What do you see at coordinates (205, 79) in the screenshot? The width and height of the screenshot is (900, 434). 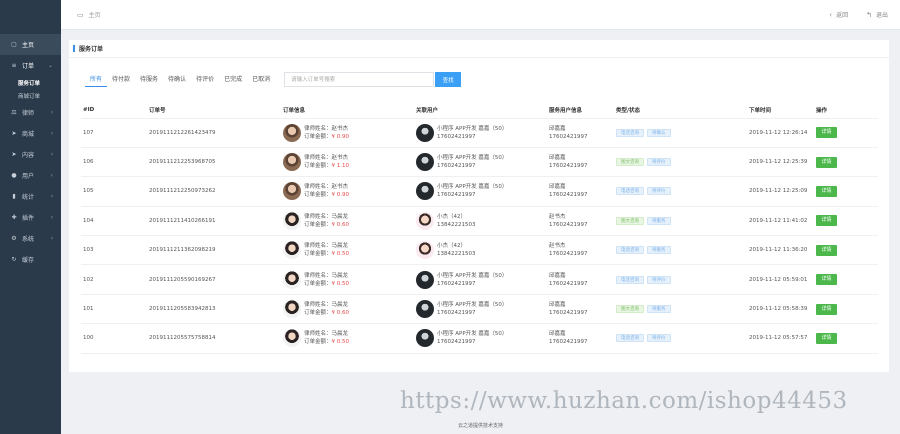 I see `tab-4: 待评价` at bounding box center [205, 79].